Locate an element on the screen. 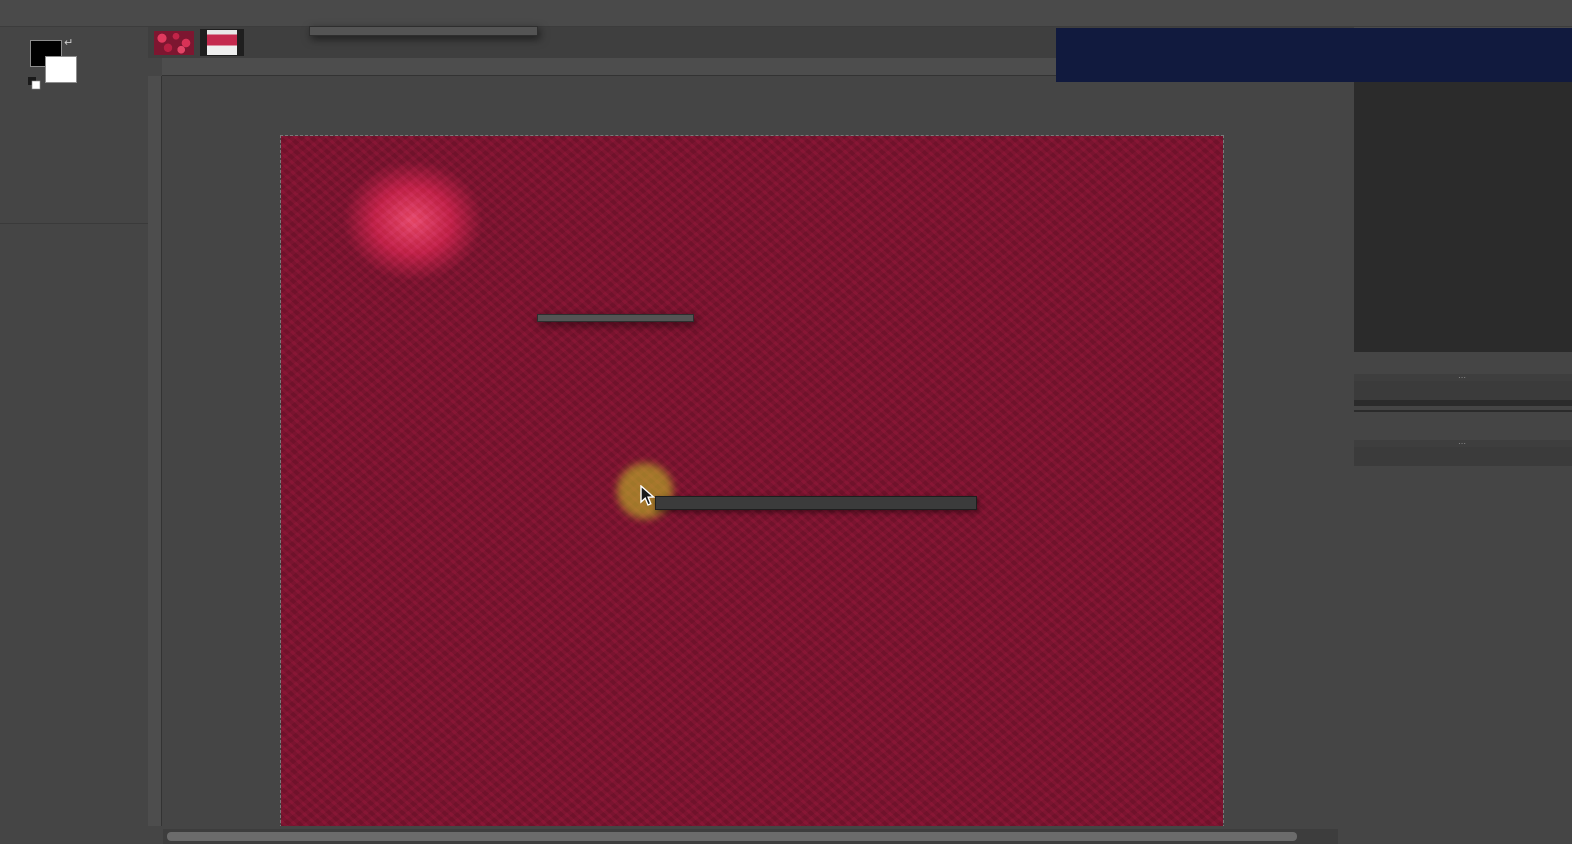  image-tab-flowers is located at coordinates (174, 42).